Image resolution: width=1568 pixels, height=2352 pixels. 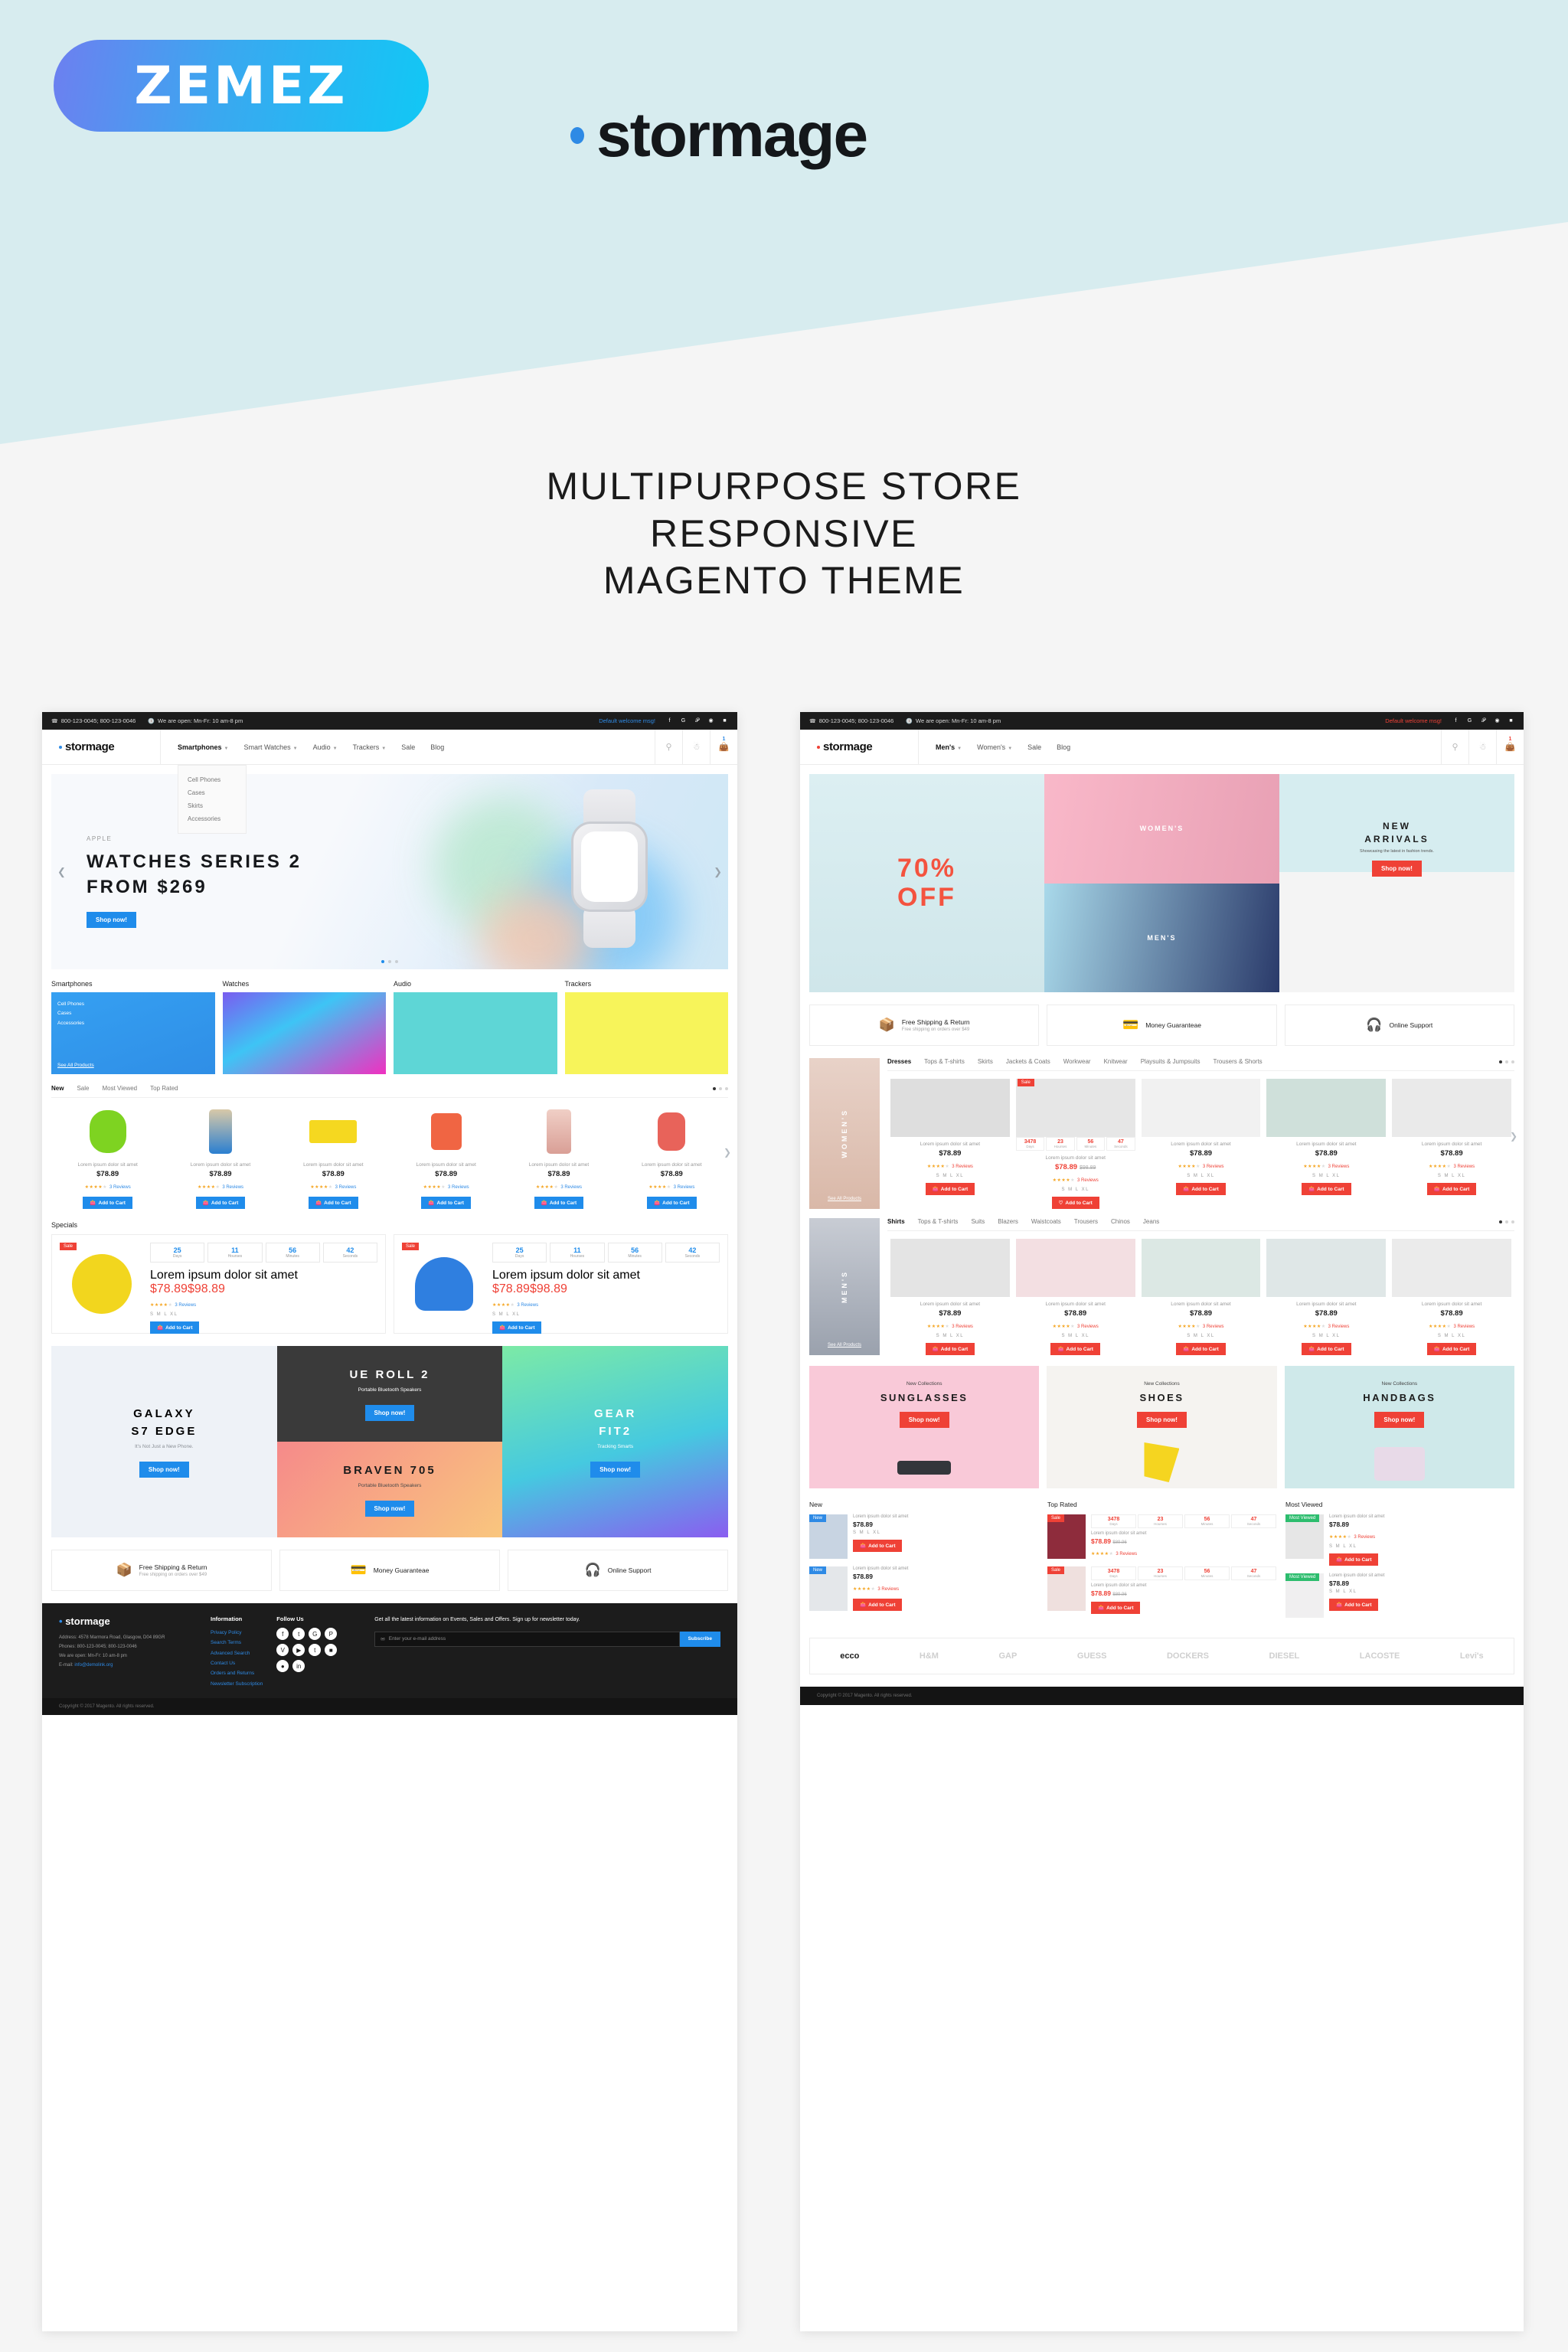 I want to click on footer-link-advanced-search: Advanced Search, so click(x=237, y=1653).